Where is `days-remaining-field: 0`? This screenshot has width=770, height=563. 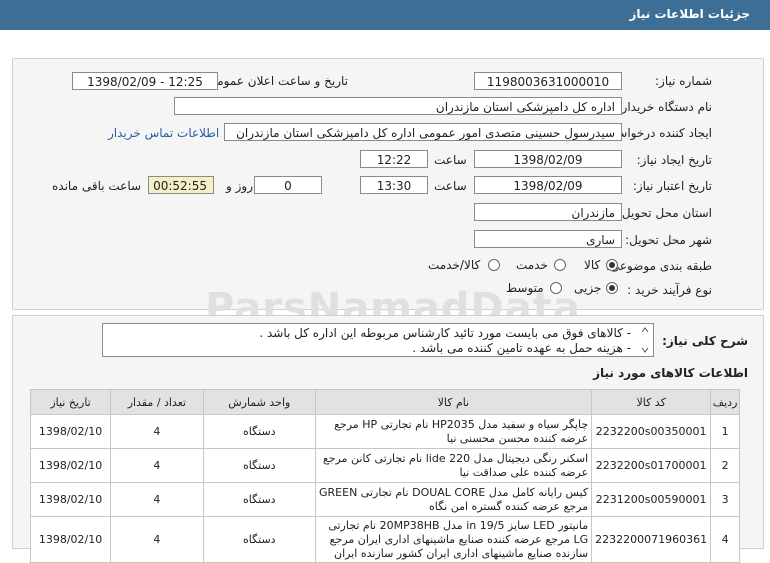
days-remaining-field: 0 is located at coordinates (288, 185).